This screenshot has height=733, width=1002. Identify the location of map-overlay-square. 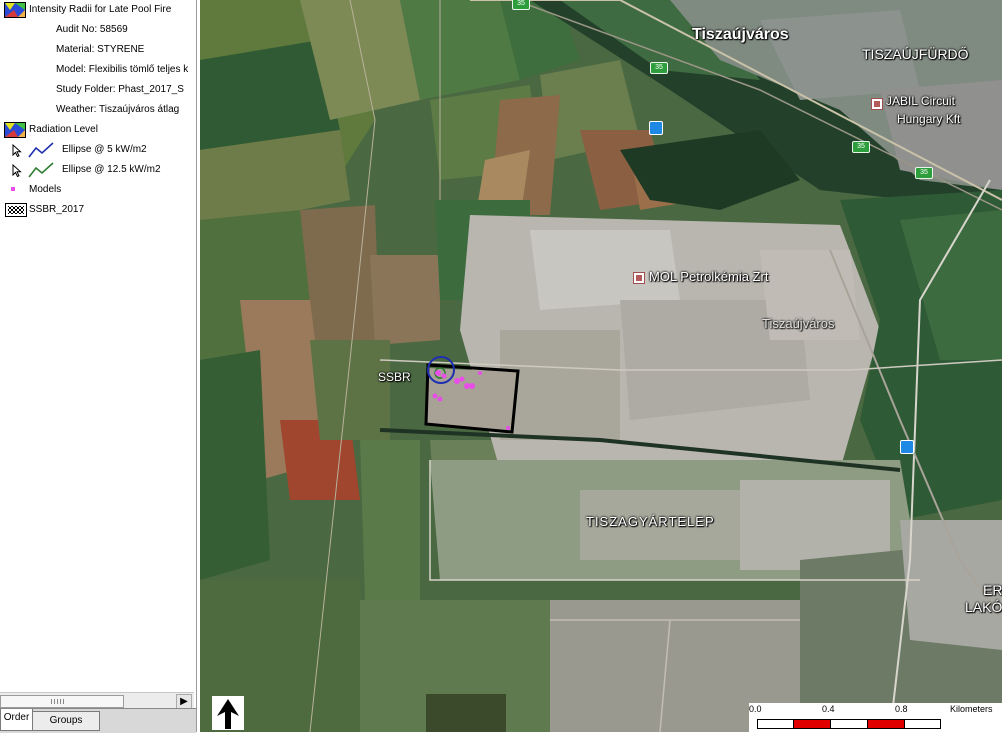
(466, 713).